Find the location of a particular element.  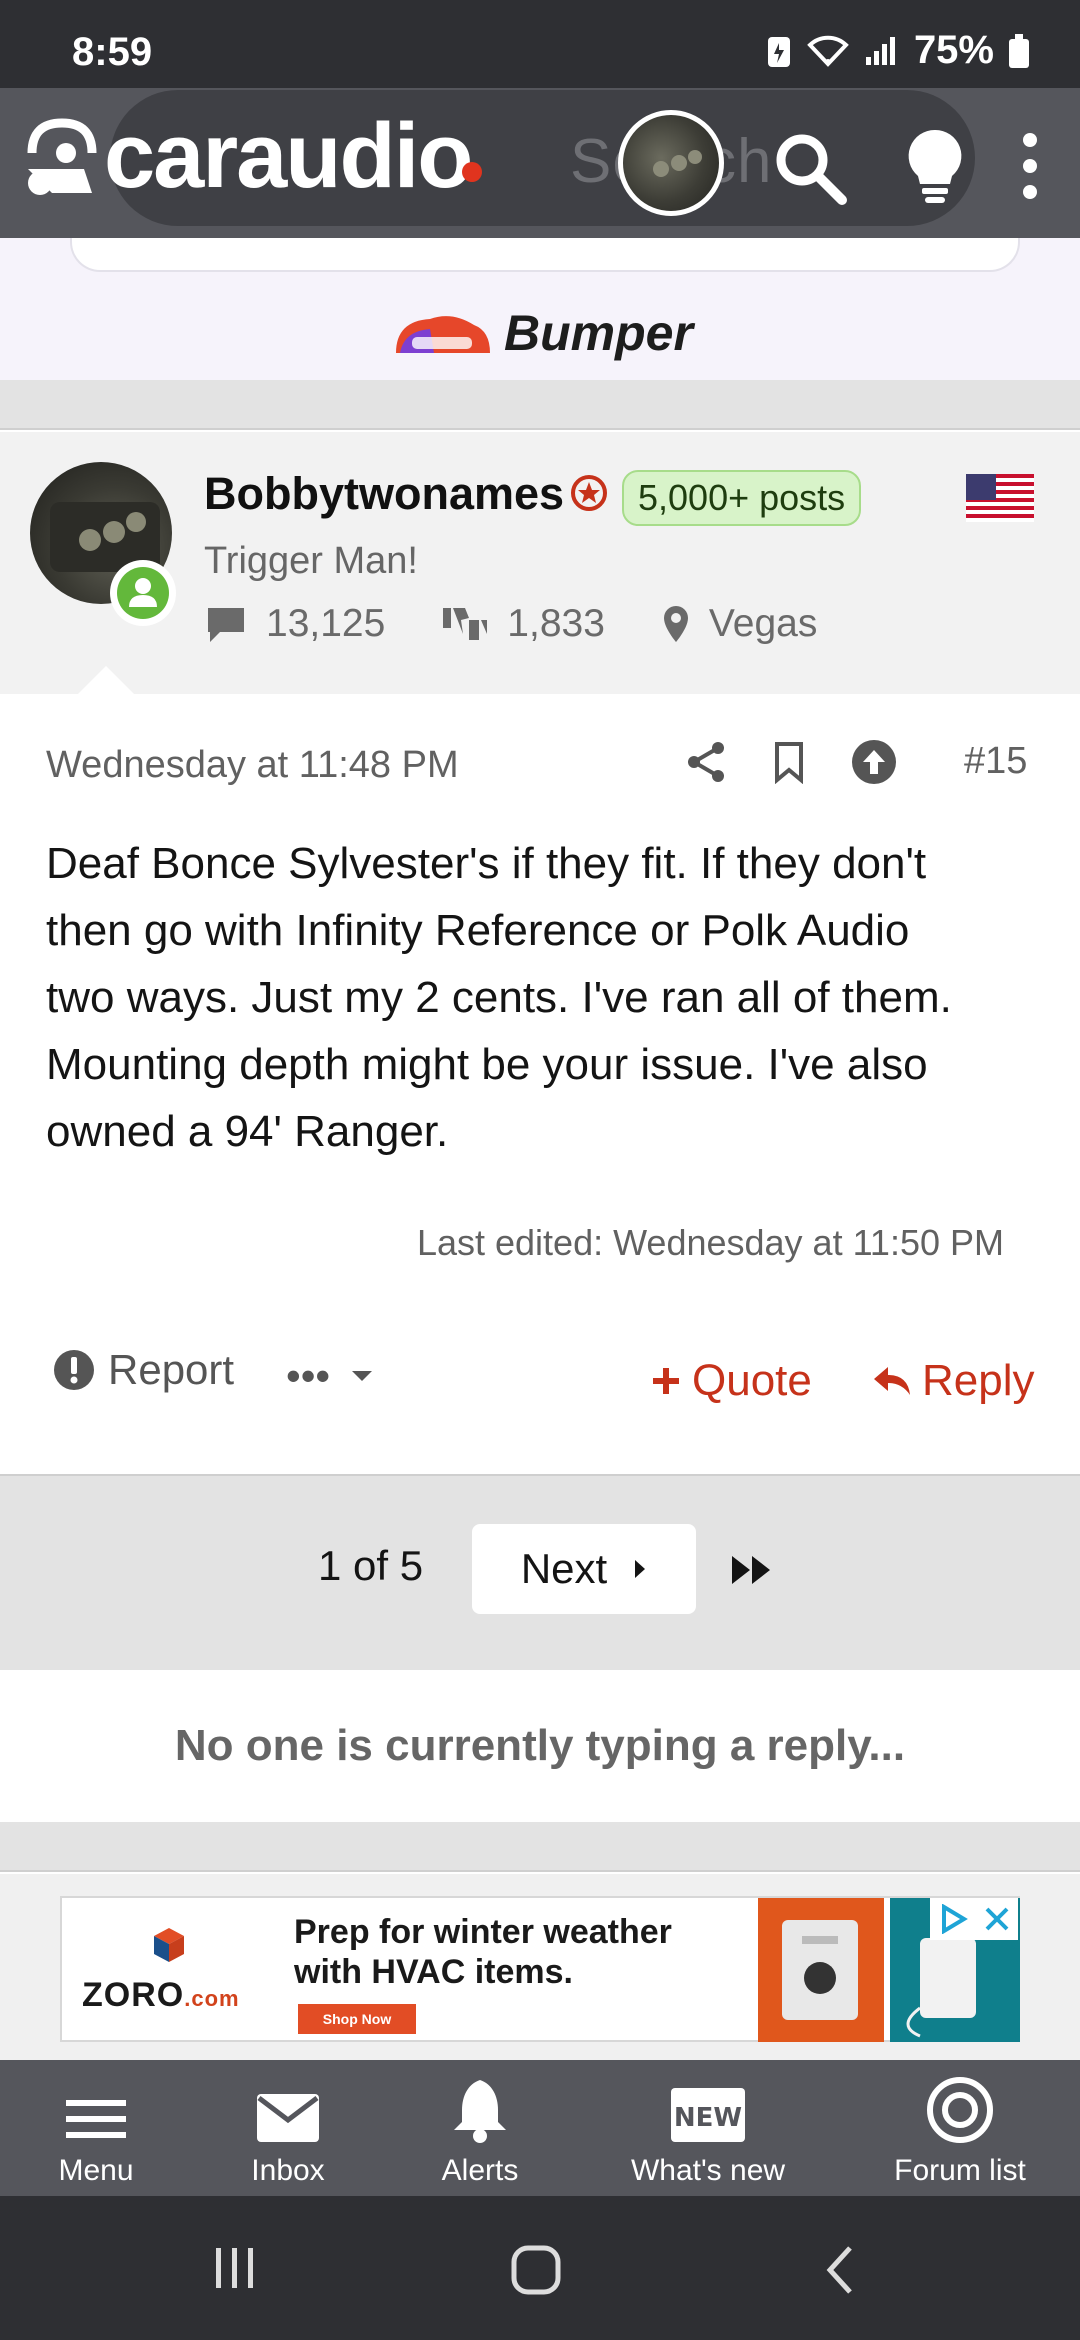

close-icon is located at coordinates (996, 1919).